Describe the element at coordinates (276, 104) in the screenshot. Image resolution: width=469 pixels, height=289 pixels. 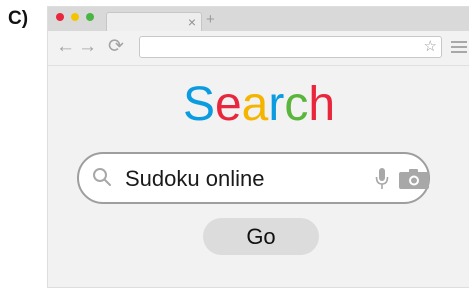
I see `logo-letter: r` at that location.